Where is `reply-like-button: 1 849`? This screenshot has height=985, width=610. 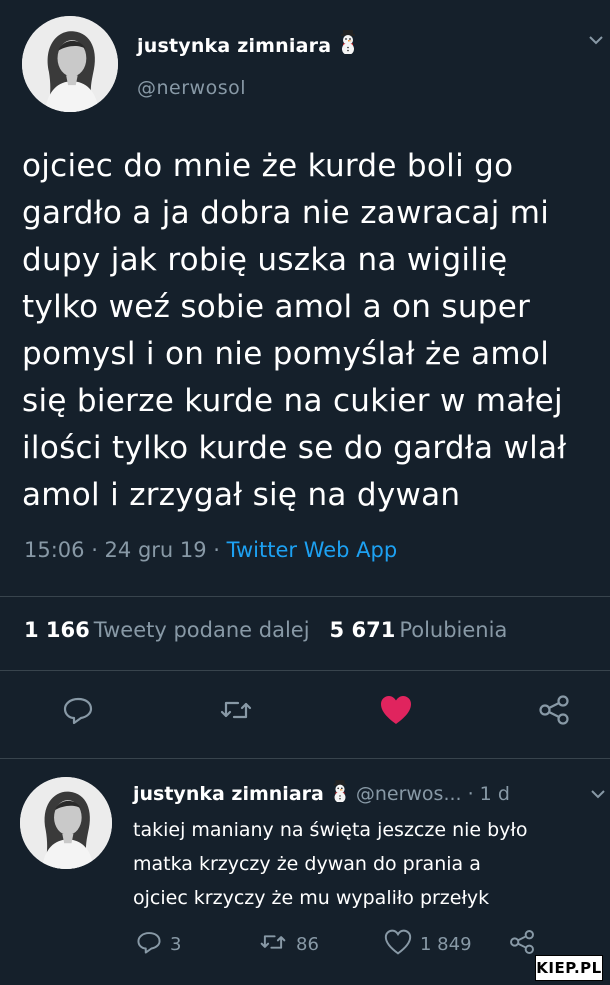
reply-like-button: 1 849 is located at coordinates (428, 944).